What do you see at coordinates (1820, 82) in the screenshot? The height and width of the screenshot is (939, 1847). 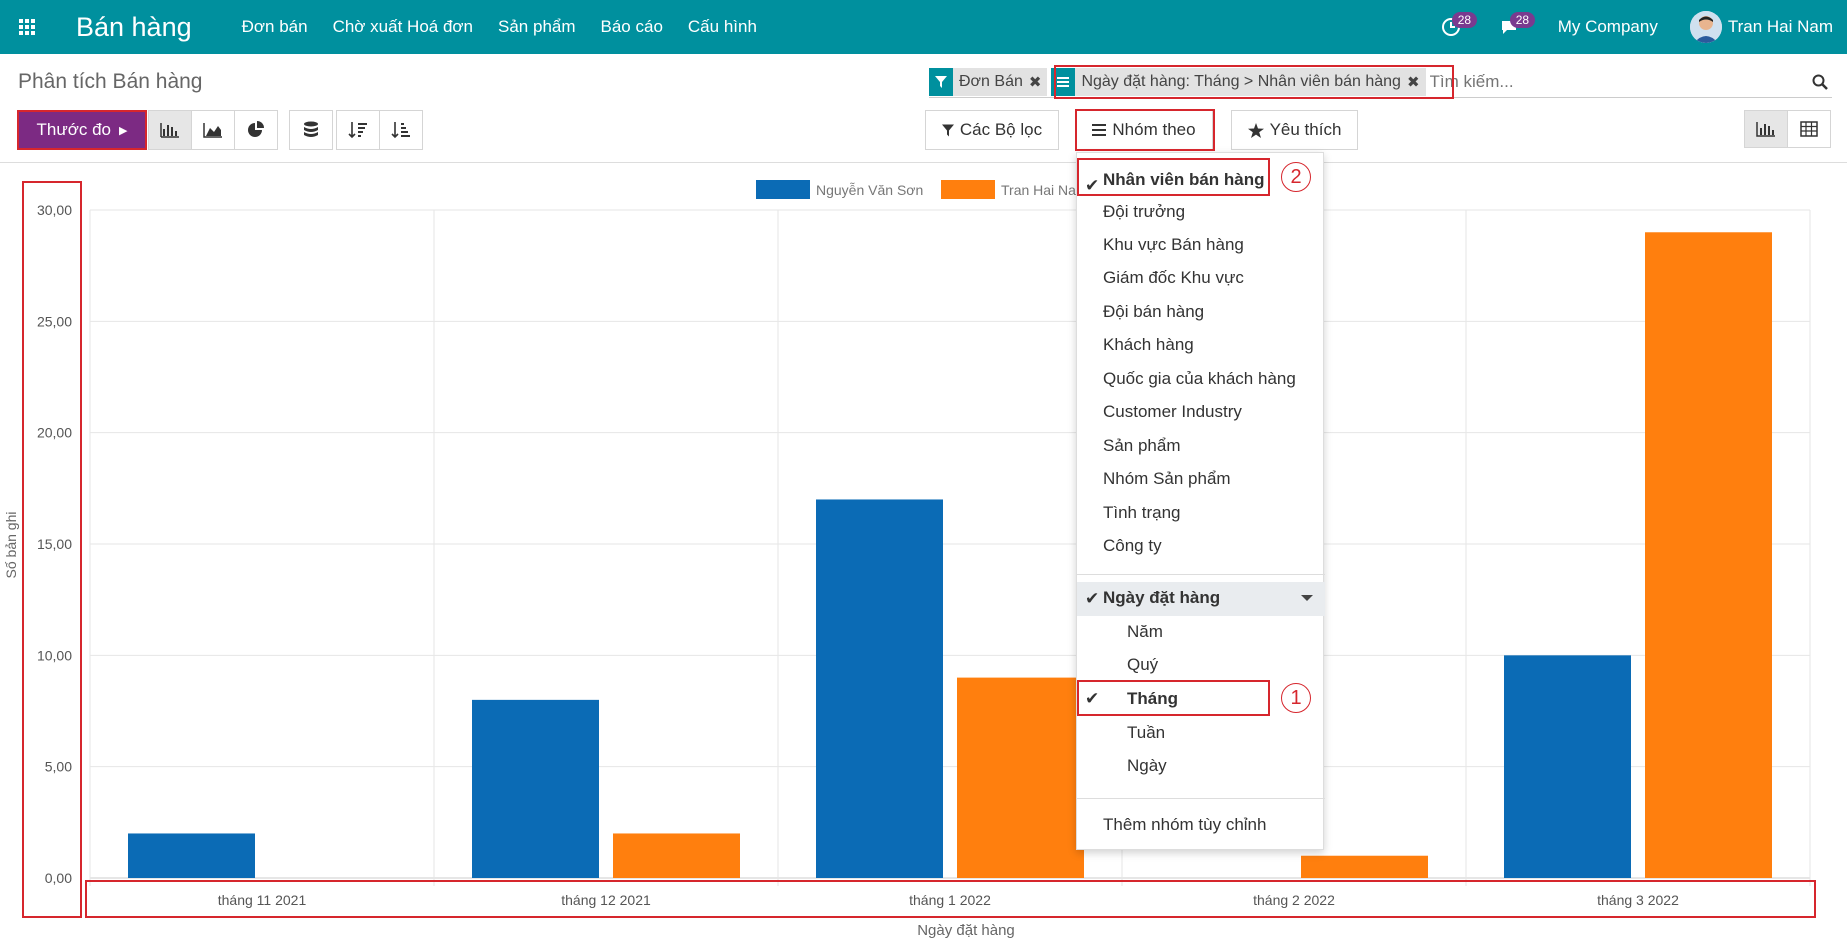 I see `search-icon` at bounding box center [1820, 82].